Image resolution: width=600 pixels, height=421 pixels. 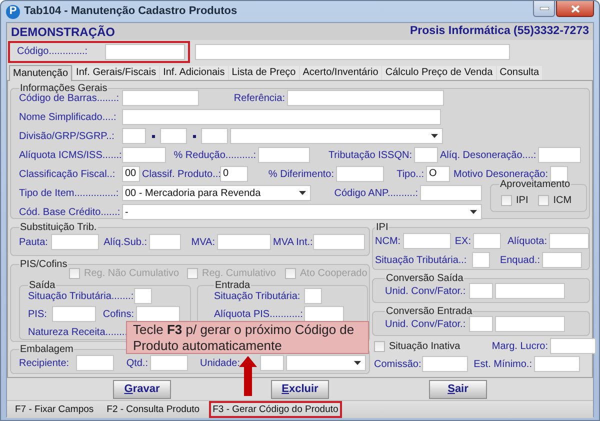 What do you see at coordinates (382, 227) in the screenshot?
I see `group-title: IPI` at bounding box center [382, 227].